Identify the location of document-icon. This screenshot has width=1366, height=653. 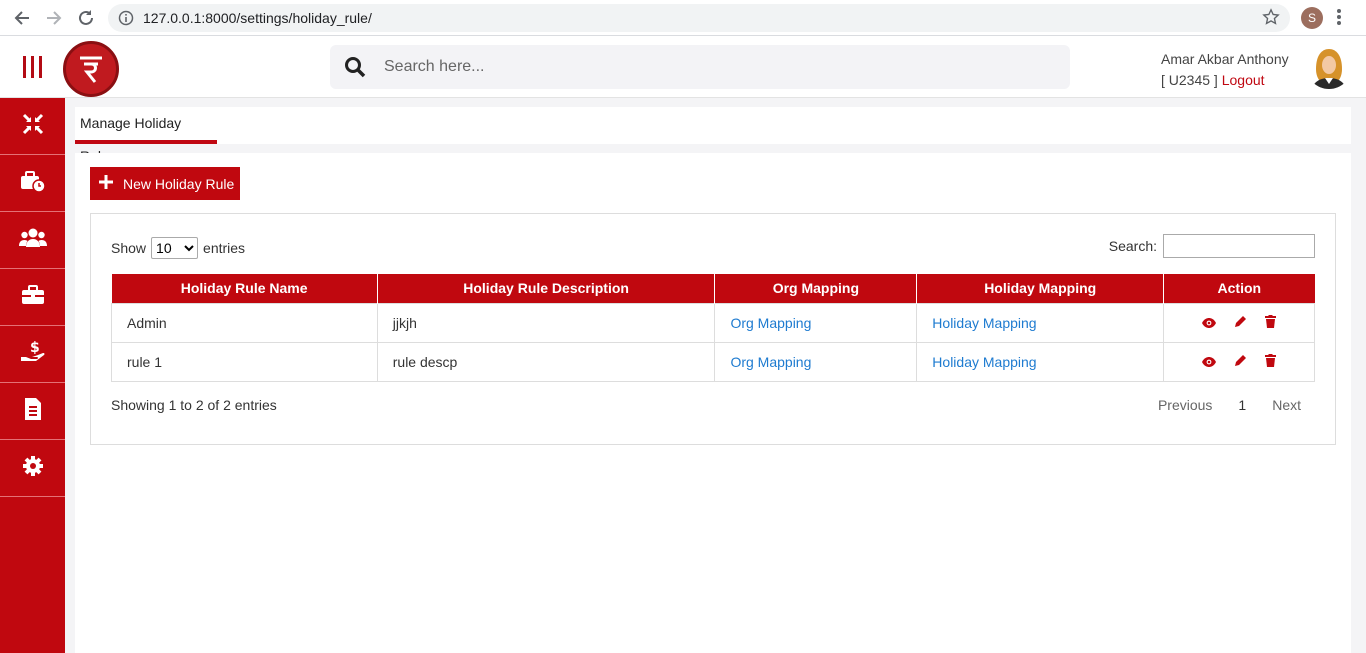
(33, 411).